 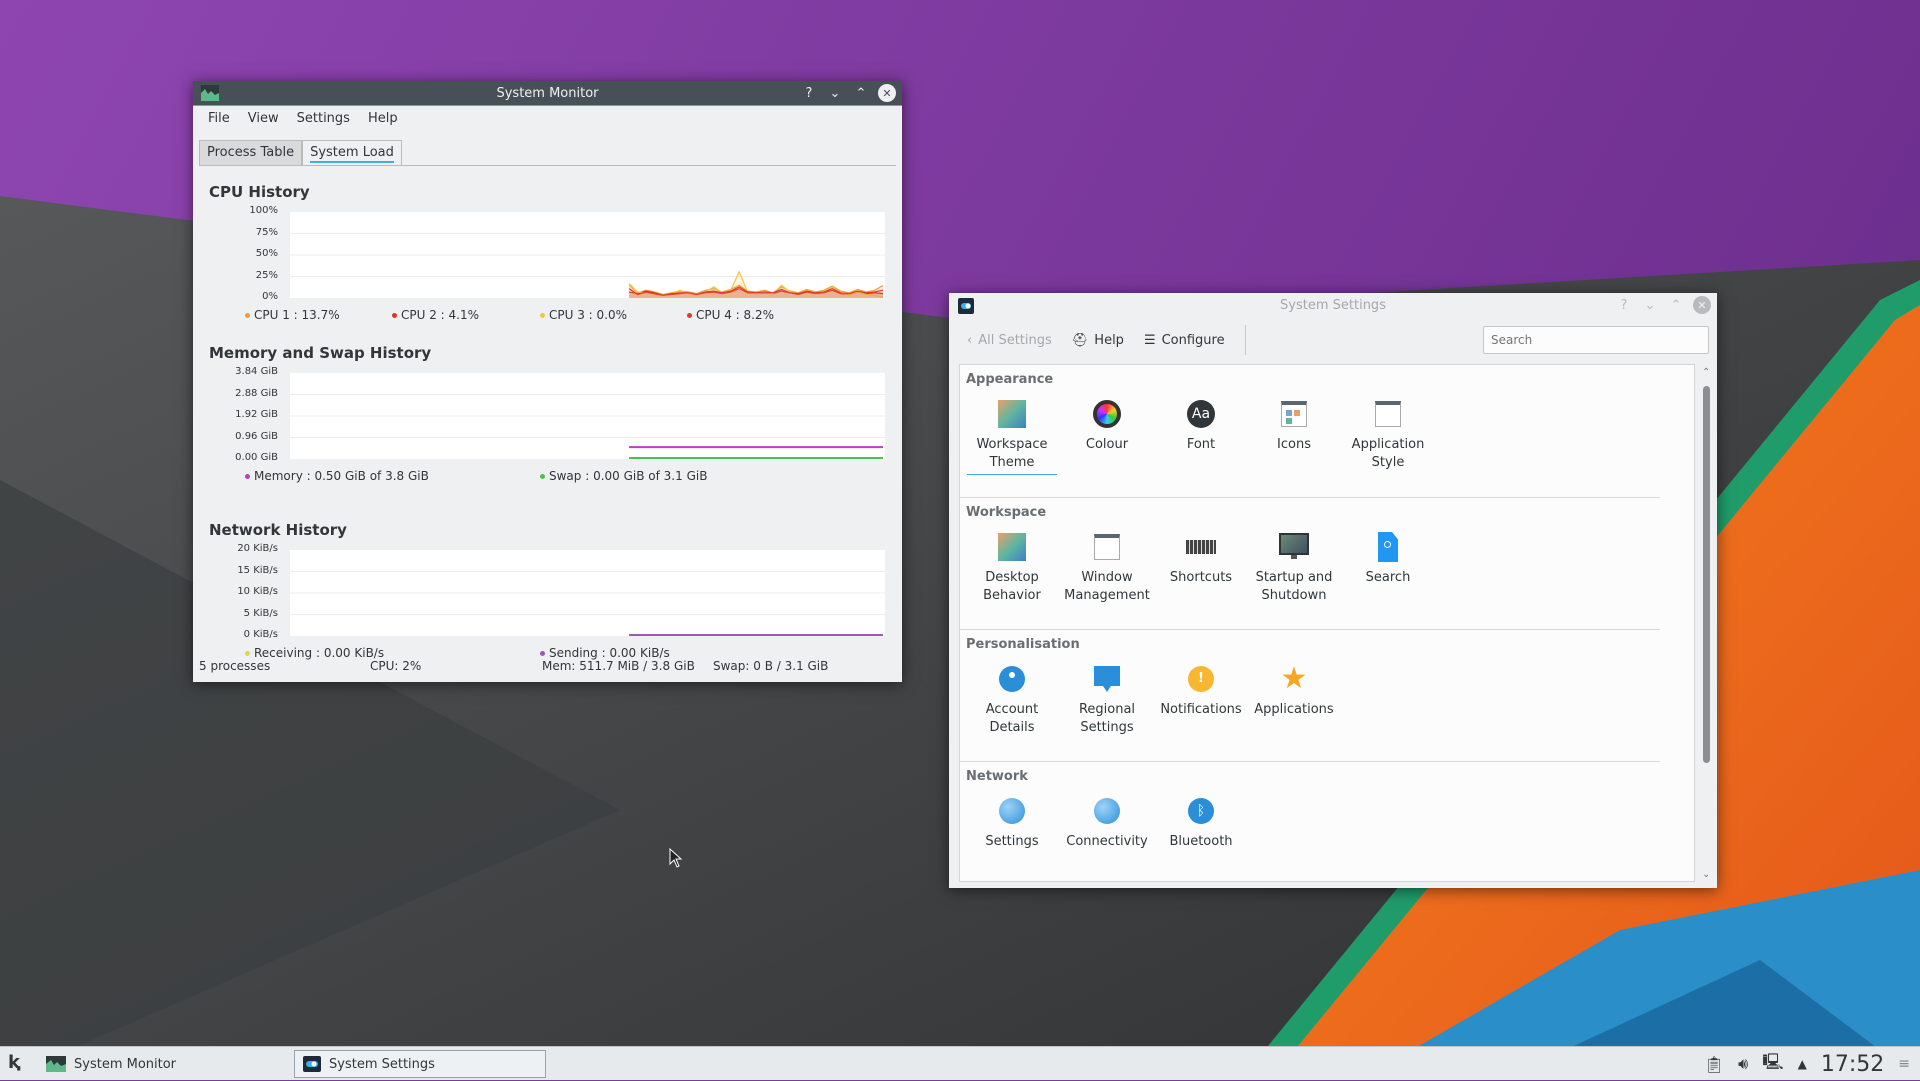 I want to click on scrollbar: ⌃ ⌄, so click(x=1706, y=623).